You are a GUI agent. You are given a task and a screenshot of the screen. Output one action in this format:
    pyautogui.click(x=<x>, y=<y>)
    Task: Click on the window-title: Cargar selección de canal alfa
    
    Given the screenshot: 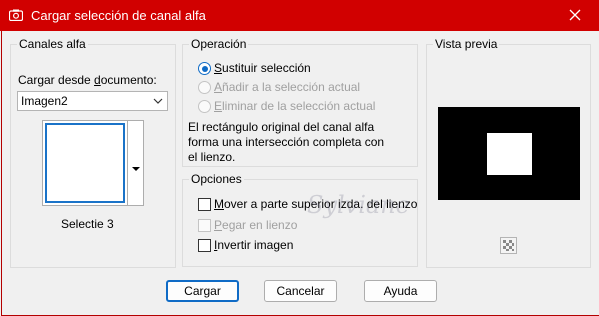 What is the action you would take?
    pyautogui.click(x=118, y=15)
    